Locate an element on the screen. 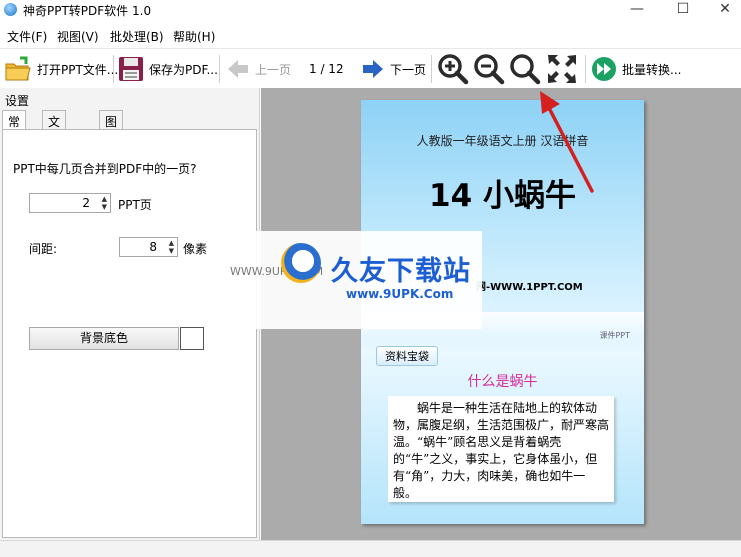  background-color-button: 背景底色 is located at coordinates (104, 338).